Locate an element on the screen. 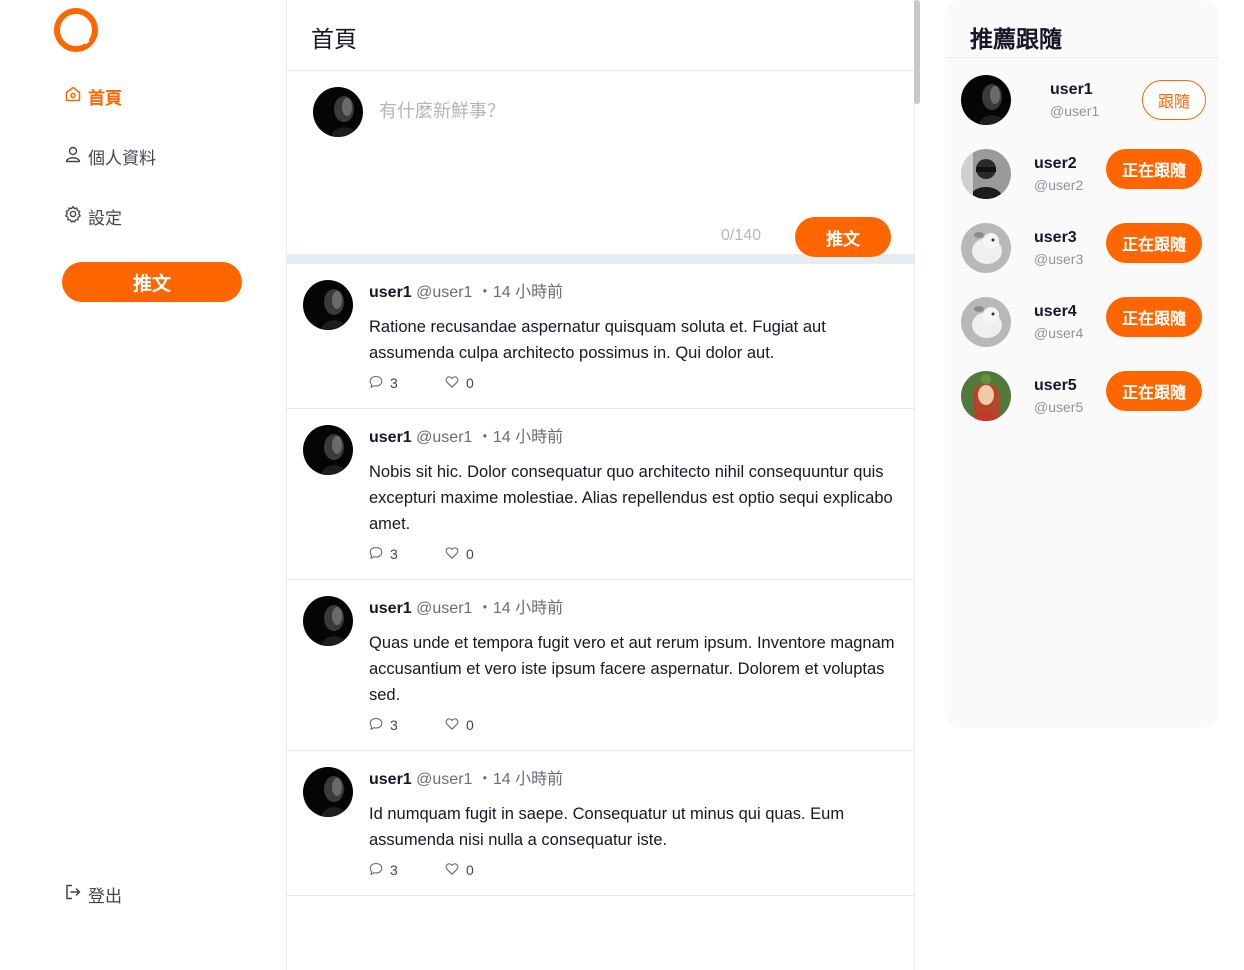 The width and height of the screenshot is (1244, 970). recommend-user-handle: @user5 is located at coordinates (1059, 407).